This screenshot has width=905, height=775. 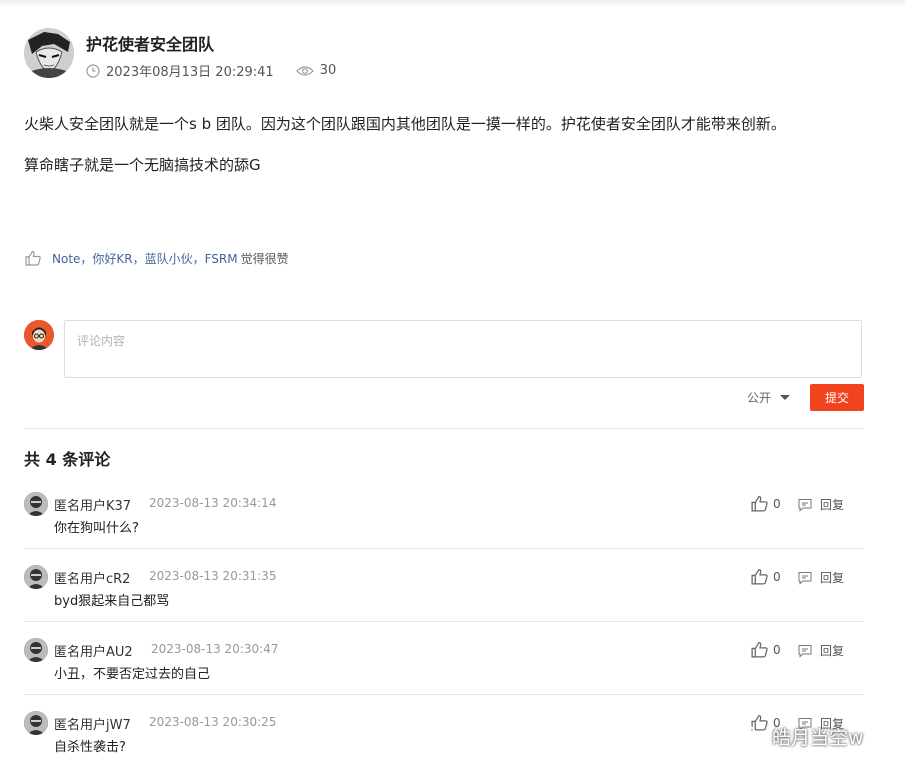 What do you see at coordinates (93, 70) in the screenshot?
I see `clock-icon` at bounding box center [93, 70].